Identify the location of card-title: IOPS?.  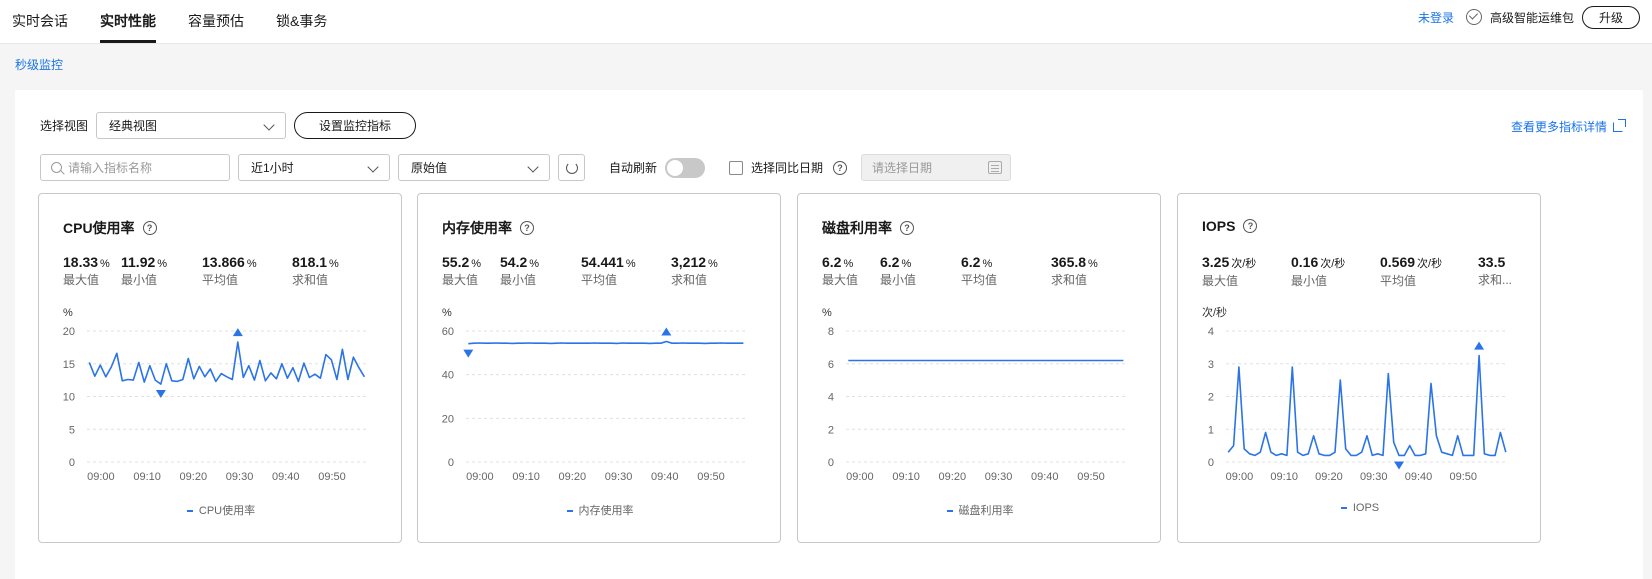
(1230, 226).